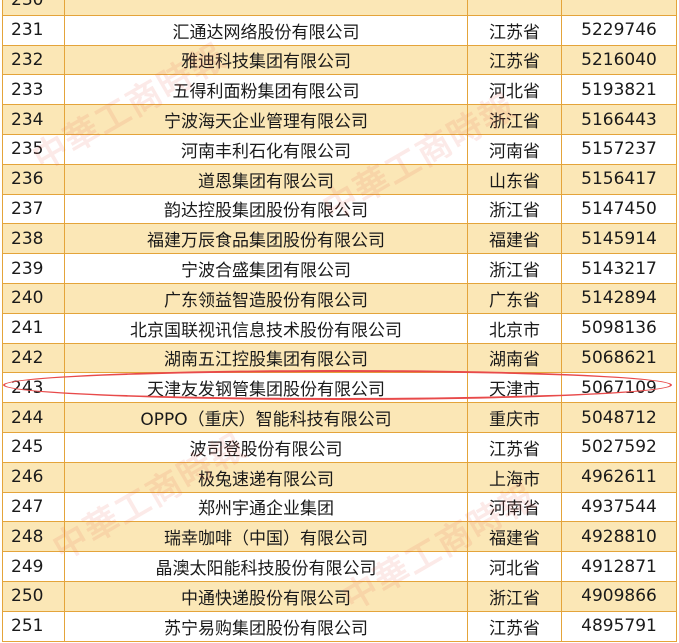  I want to click on company-name-cell: 五得利面粉集团有限公司, so click(266, 90).